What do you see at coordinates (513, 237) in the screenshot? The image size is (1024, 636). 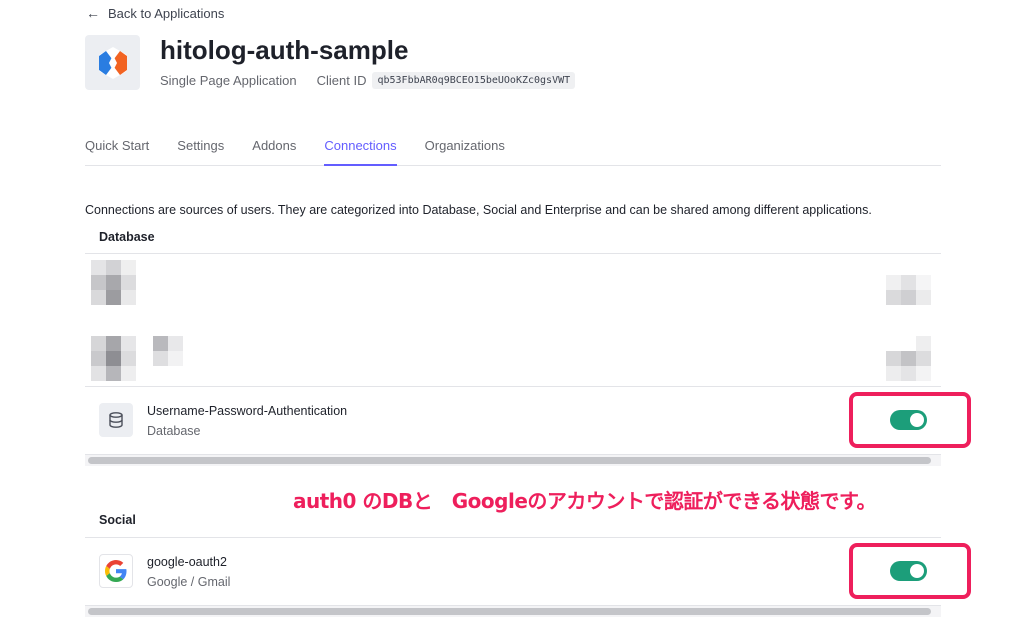 I see `database-section-heading: Database` at bounding box center [513, 237].